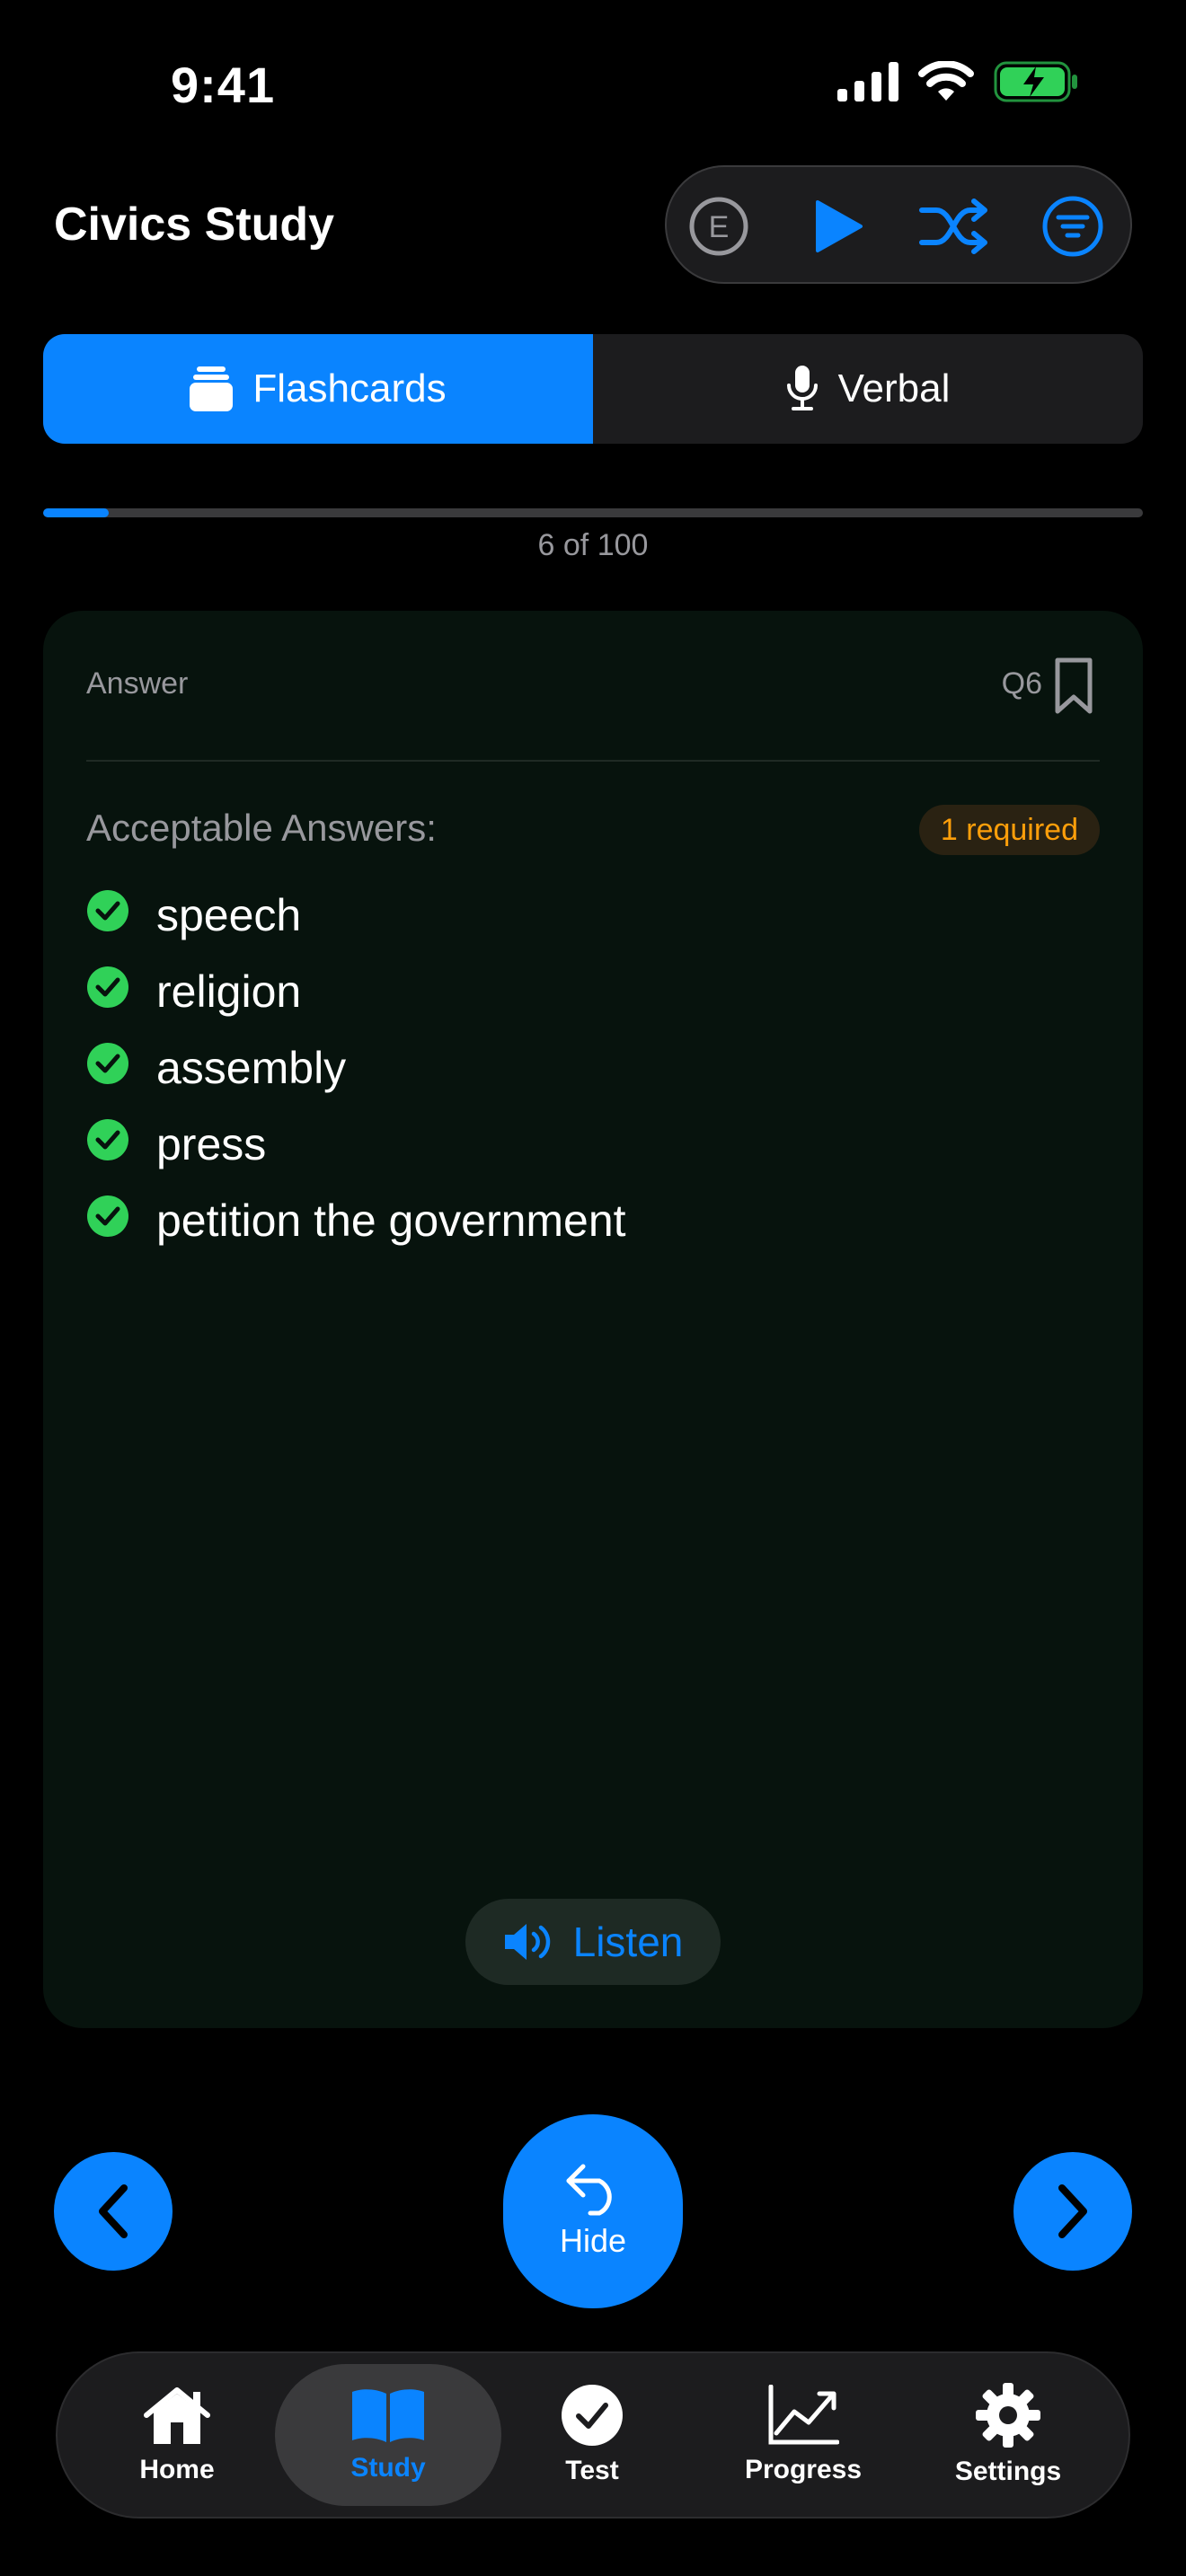 The height and width of the screenshot is (2576, 1186). What do you see at coordinates (229, 914) in the screenshot?
I see `answer-text: speech` at bounding box center [229, 914].